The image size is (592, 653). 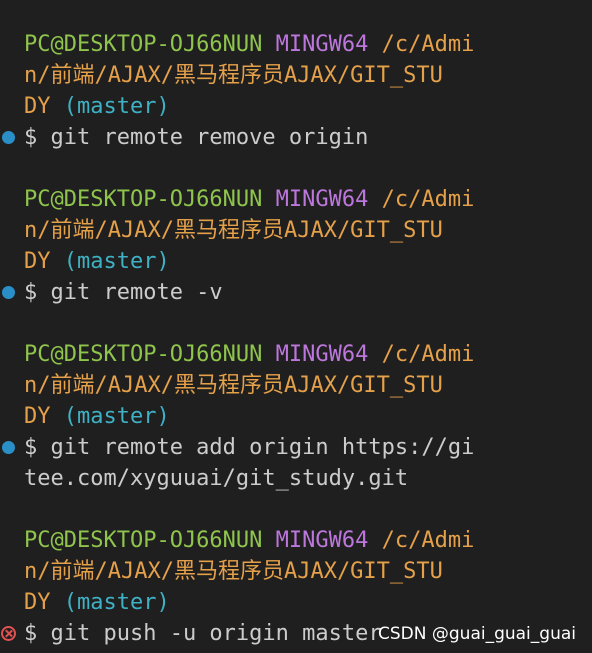 What do you see at coordinates (249, 447) in the screenshot?
I see `command-text: $ git remote add origin https://gi` at bounding box center [249, 447].